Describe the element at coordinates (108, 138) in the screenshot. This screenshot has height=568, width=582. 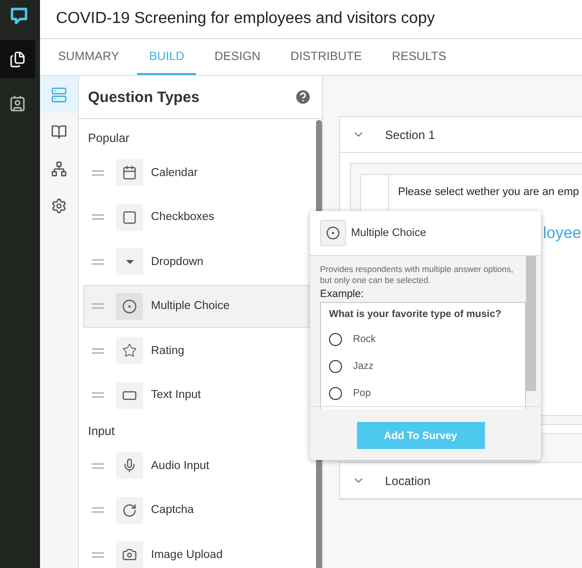
I see `group-heading: Popular` at that location.